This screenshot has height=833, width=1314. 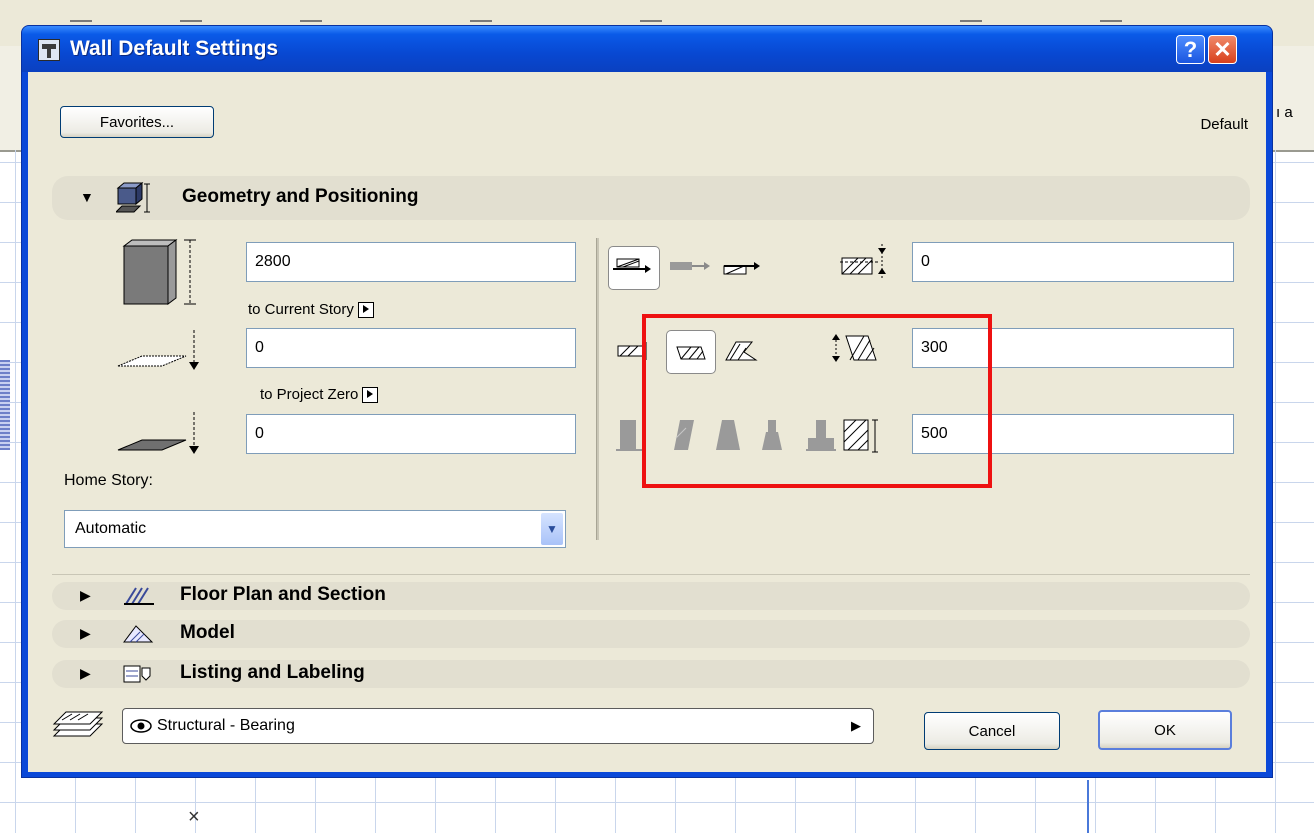 What do you see at coordinates (651, 634) in the screenshot?
I see `section-model-header: ▶ Model` at bounding box center [651, 634].